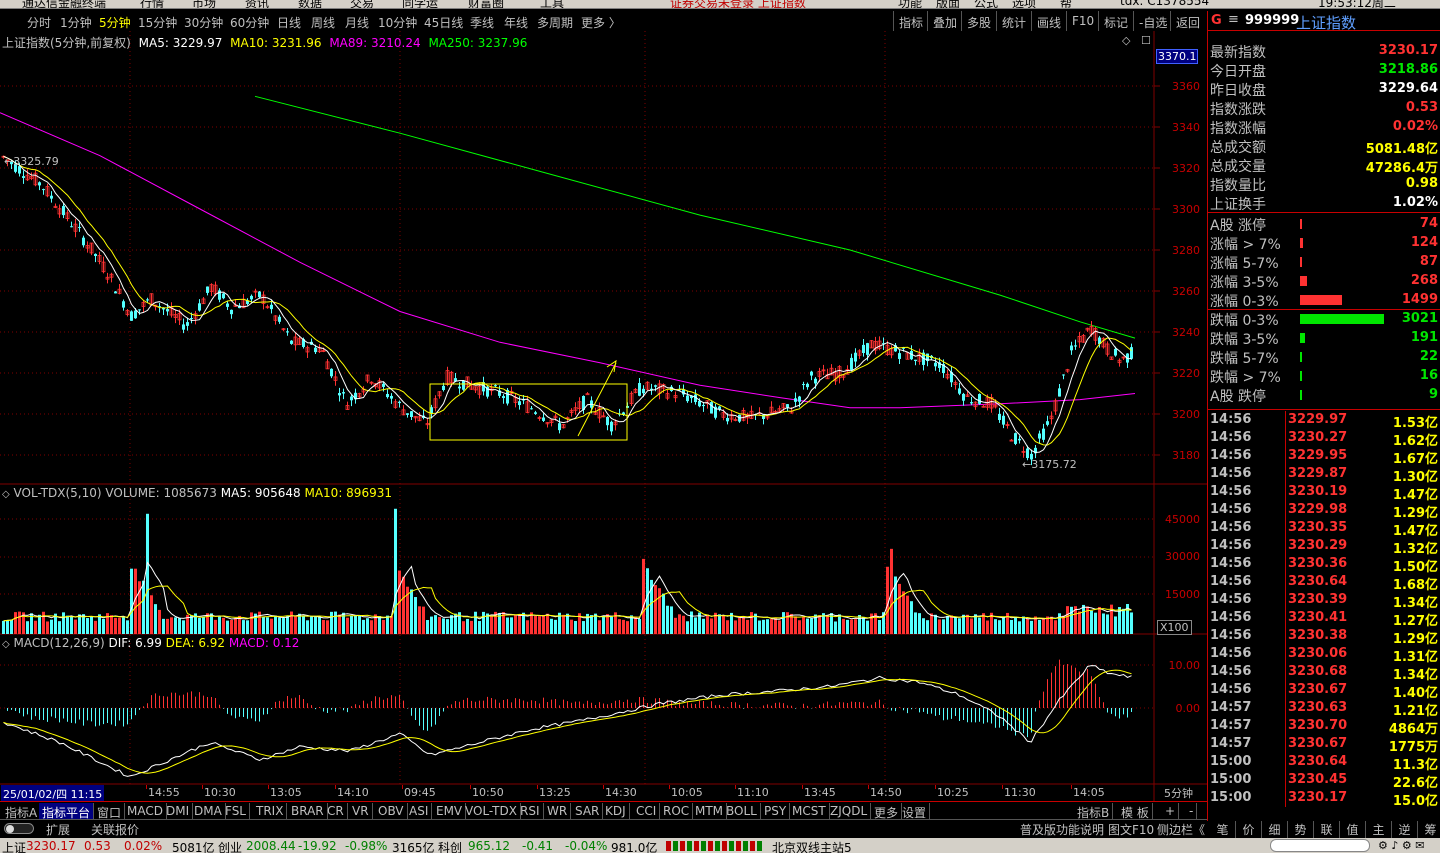 This screenshot has width=1440, height=853. What do you see at coordinates (1379, 829) in the screenshot?
I see `panel-tab: 主` at bounding box center [1379, 829].